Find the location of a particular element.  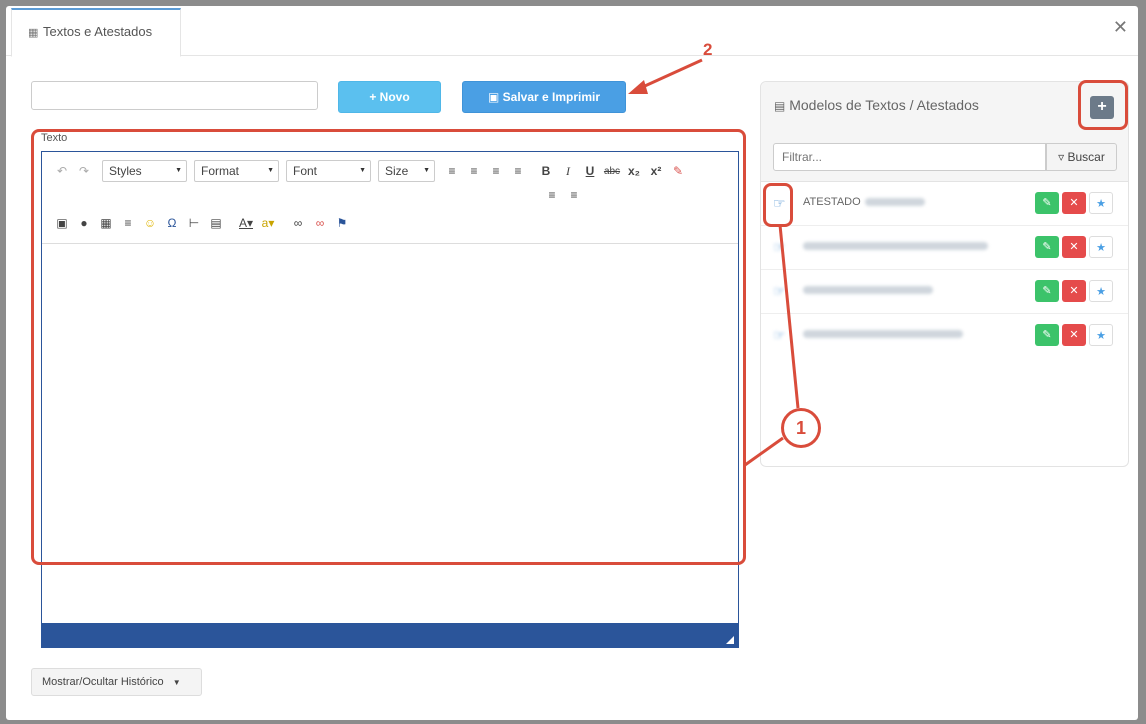

callout-2-marker: 2 is located at coordinates (708, 49).